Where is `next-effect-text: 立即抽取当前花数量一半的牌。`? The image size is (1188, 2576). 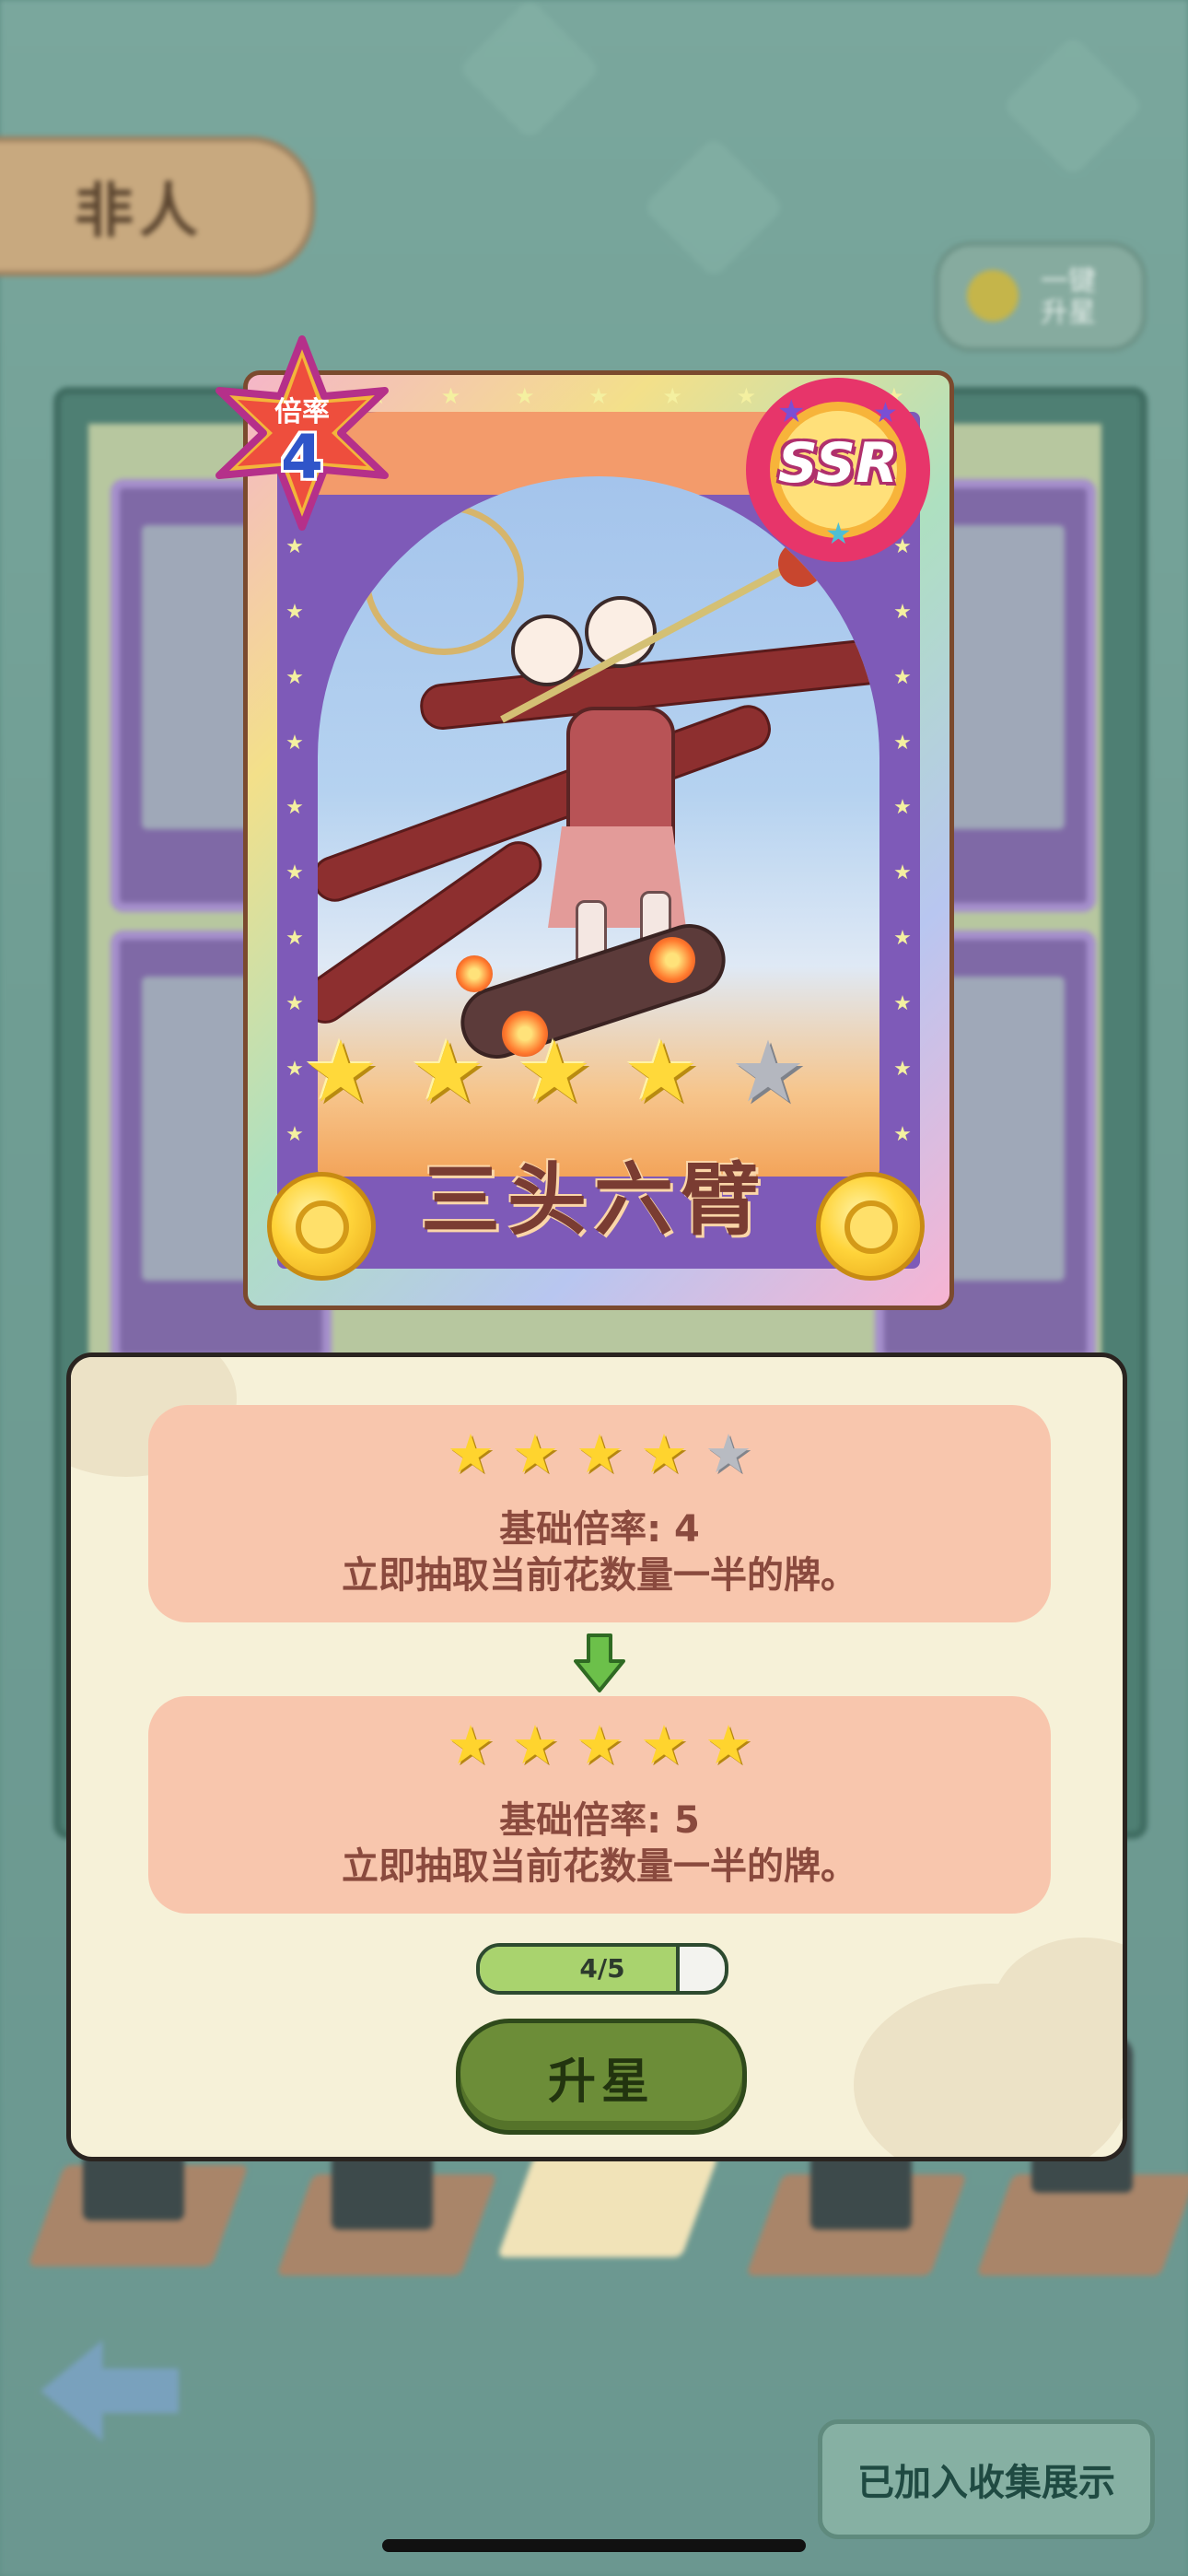
next-effect-text: 立即抽取当前花数量一半的牌。 is located at coordinates (599, 1866).